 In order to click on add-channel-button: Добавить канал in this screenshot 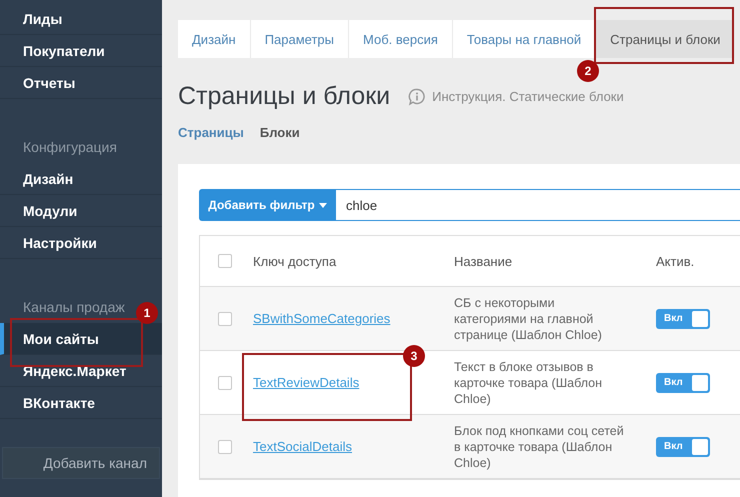, I will do `click(81, 463)`.